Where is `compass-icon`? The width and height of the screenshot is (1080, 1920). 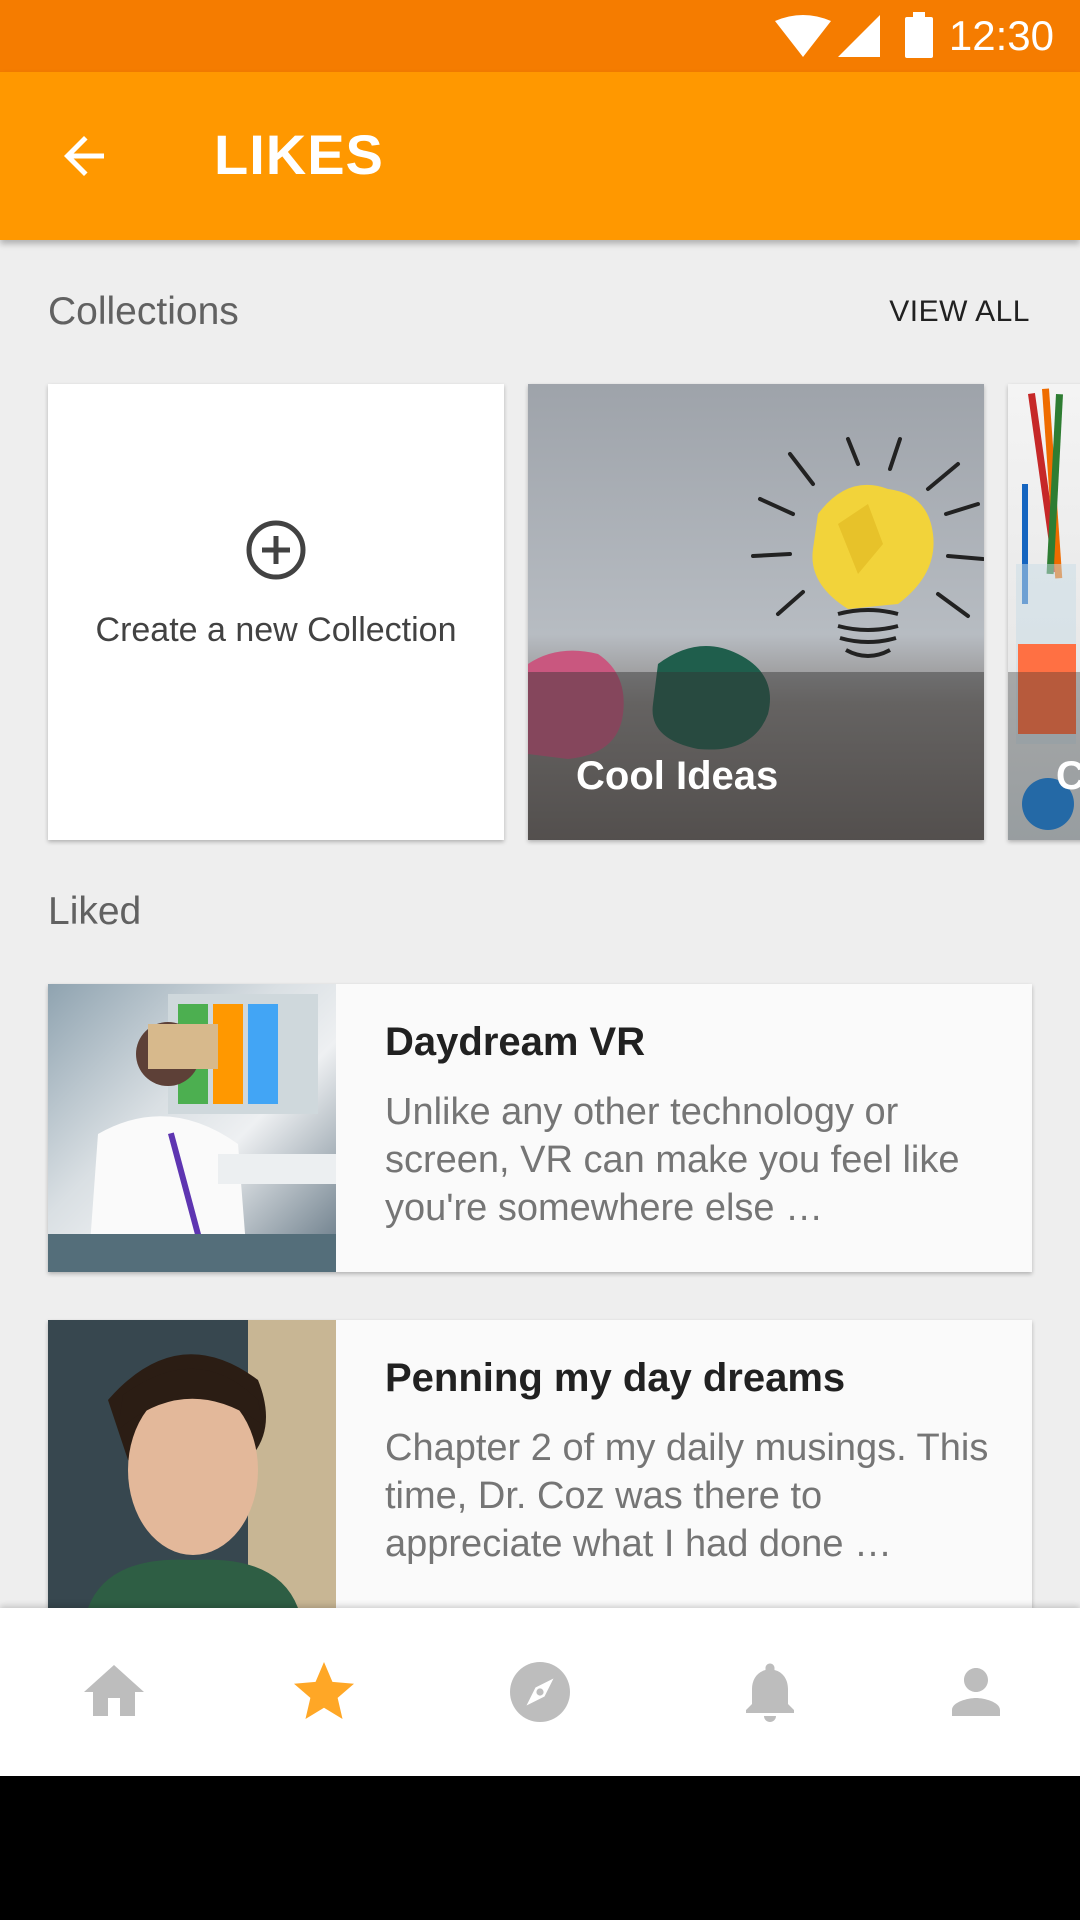
compass-icon is located at coordinates (540, 1692).